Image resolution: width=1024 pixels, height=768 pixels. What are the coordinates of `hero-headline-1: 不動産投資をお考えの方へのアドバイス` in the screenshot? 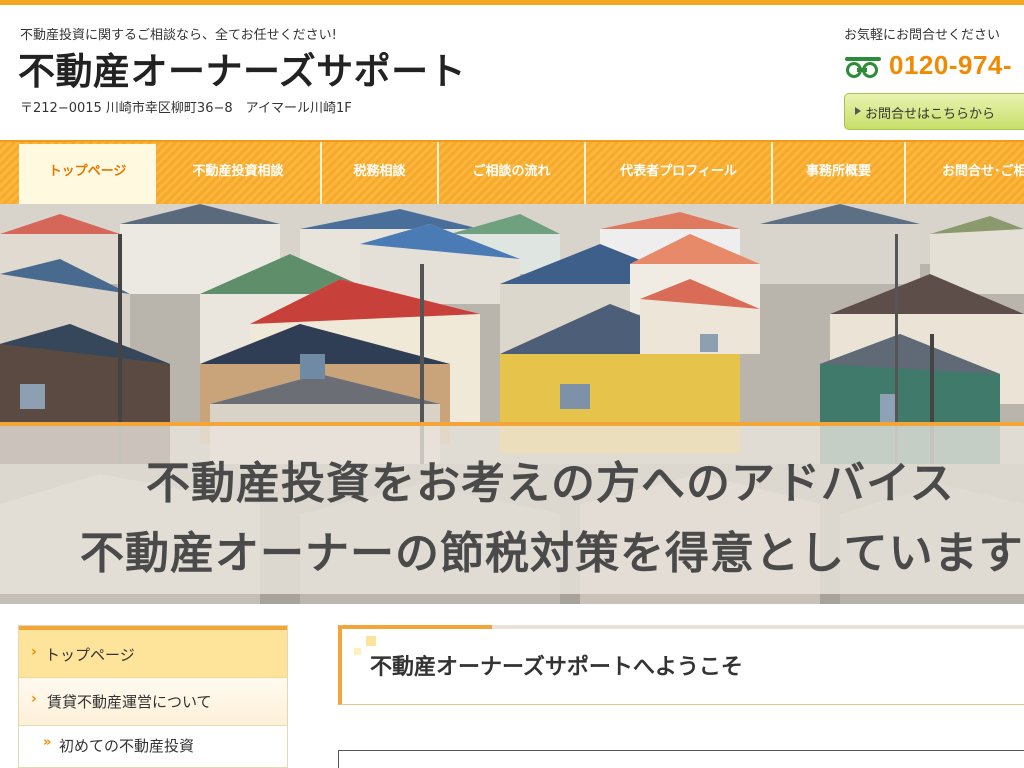 It's located at (550, 483).